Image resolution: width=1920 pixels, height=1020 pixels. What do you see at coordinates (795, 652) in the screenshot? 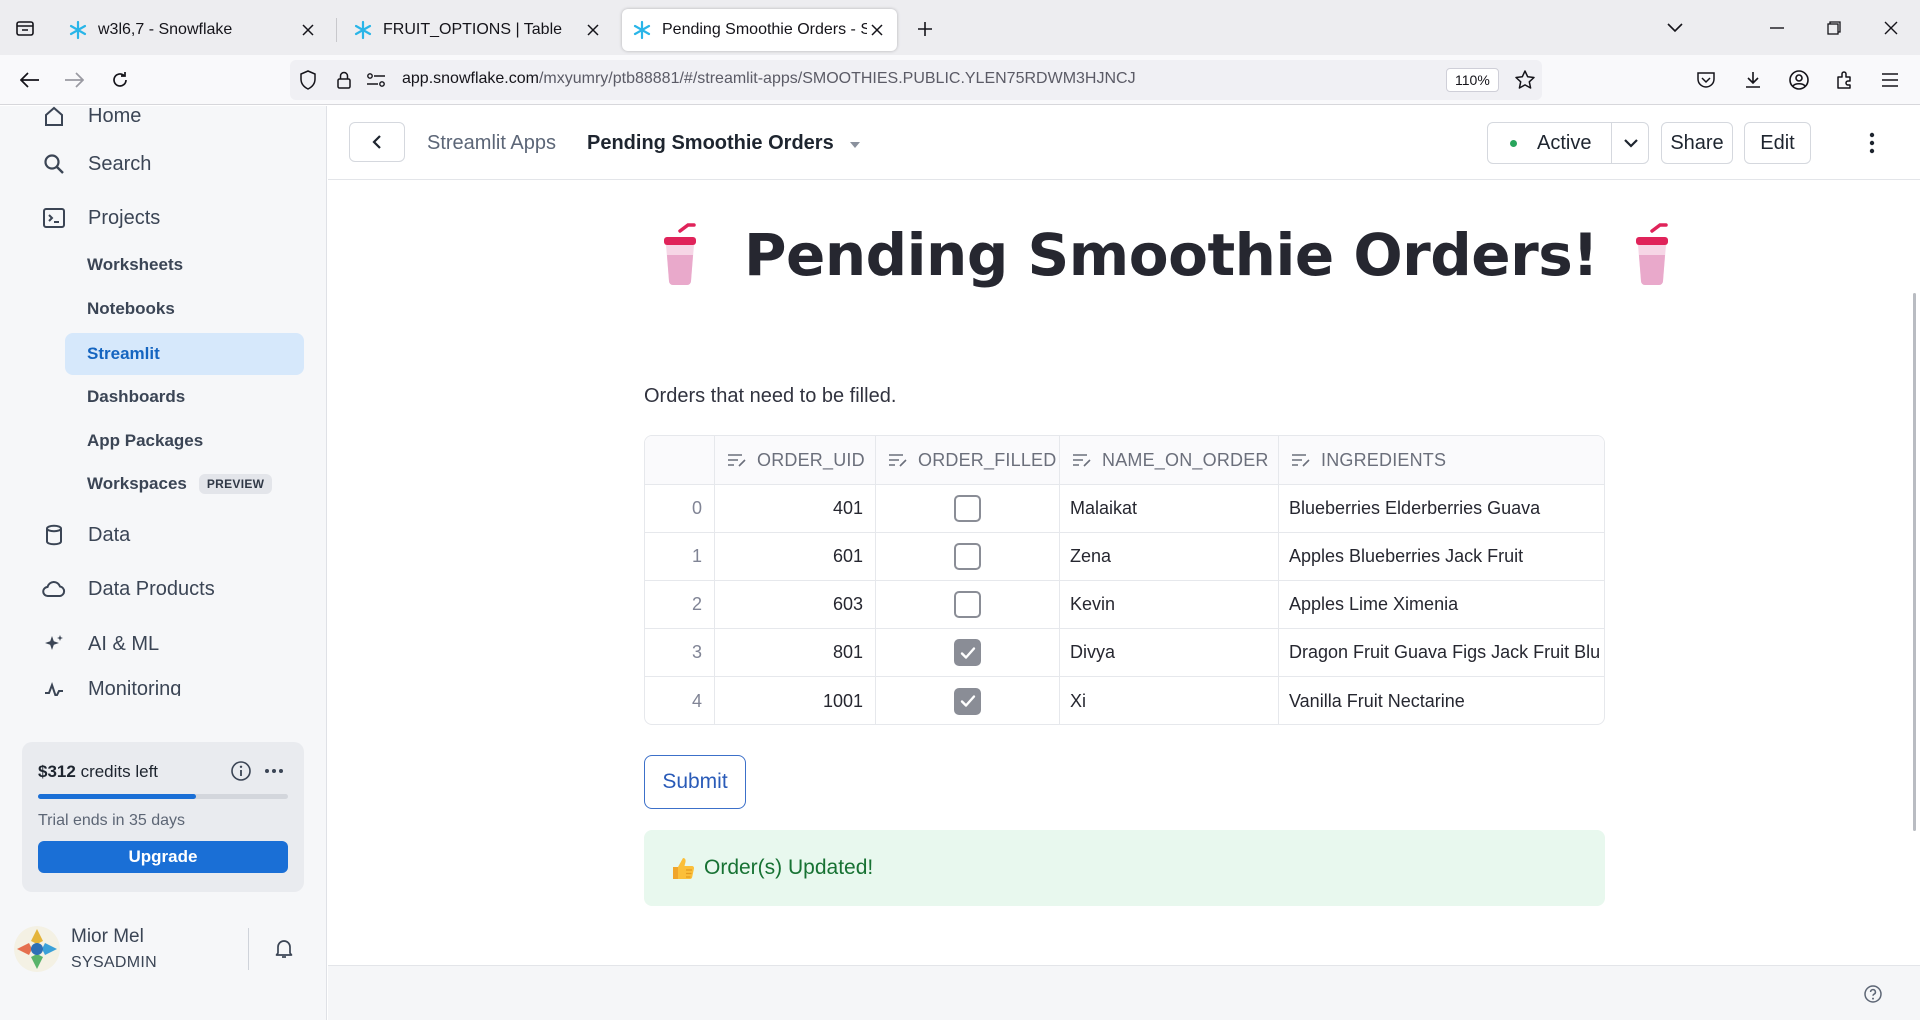
I see `cell-order-uid: 801` at bounding box center [795, 652].